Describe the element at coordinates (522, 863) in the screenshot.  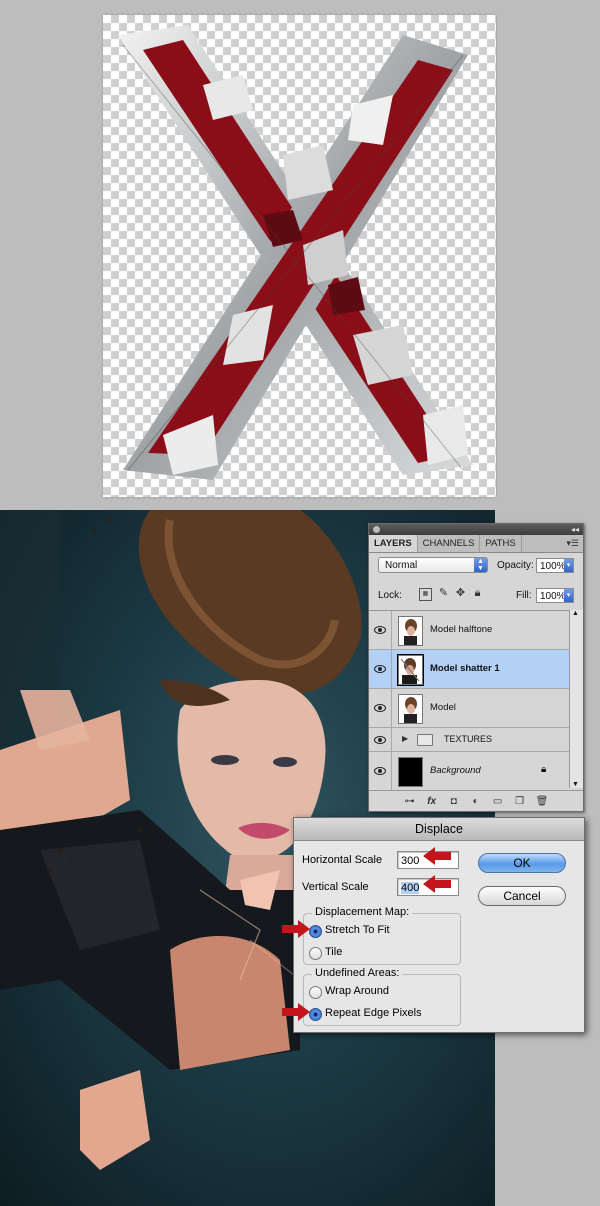
I see `ok-button: OK` at that location.